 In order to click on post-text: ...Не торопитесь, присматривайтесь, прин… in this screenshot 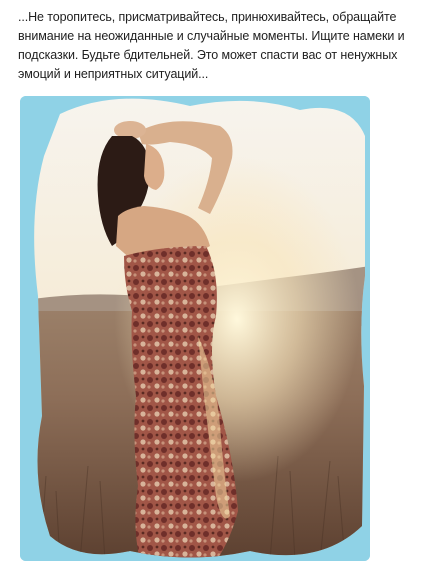, I will do `click(211, 45)`.